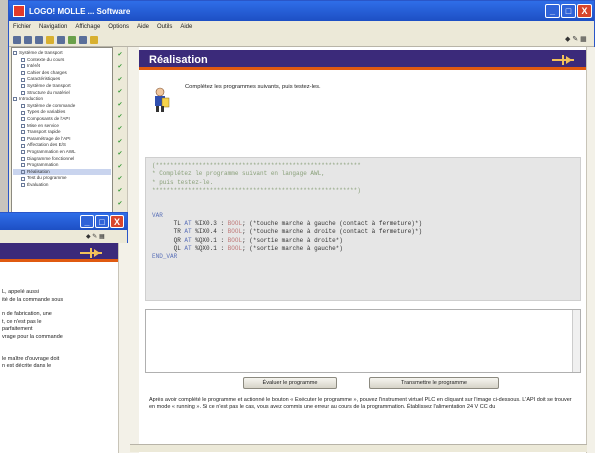 The image size is (595, 453). I want to click on code-keyword: VAR, so click(157, 215).